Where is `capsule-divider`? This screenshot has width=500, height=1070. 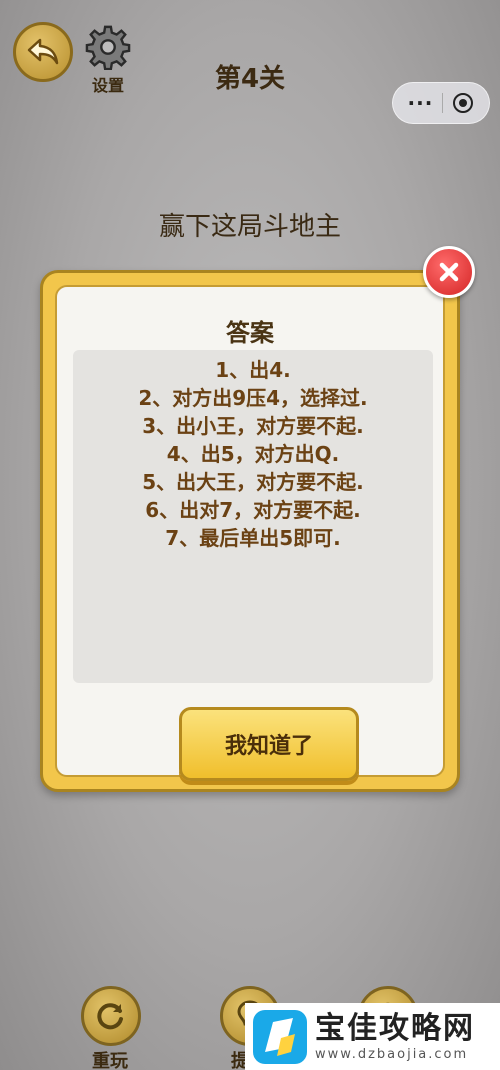
capsule-divider is located at coordinates (443, 103).